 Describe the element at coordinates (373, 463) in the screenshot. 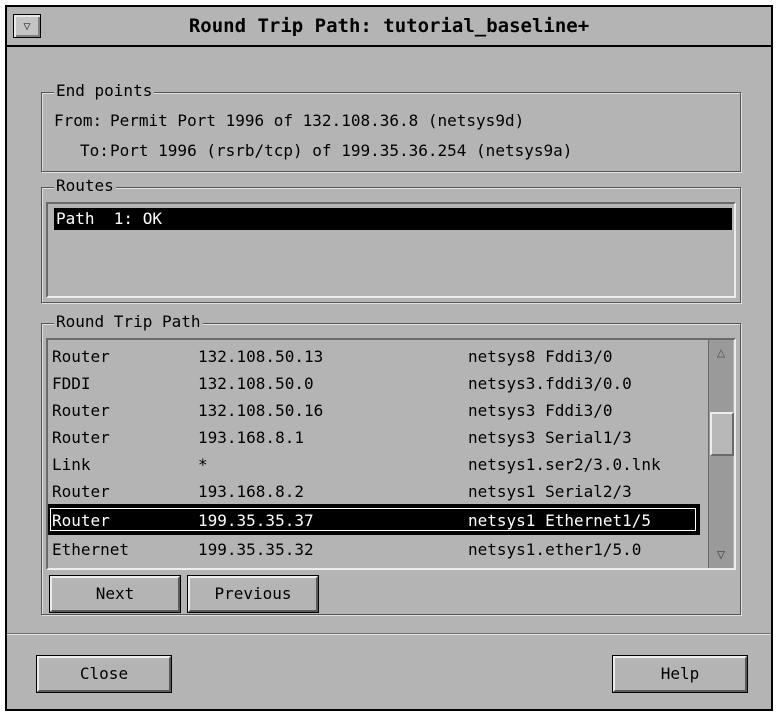

I see `table-row: Link * netsys1.ser2/3.0.lnk` at that location.